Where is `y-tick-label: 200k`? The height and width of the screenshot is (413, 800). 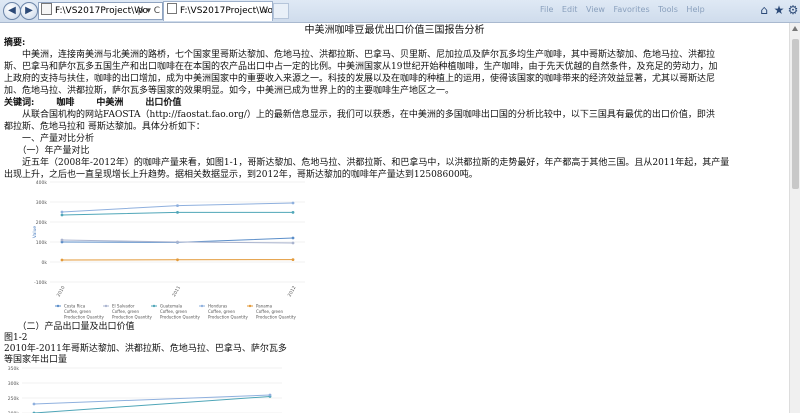
y-tick-label: 200k is located at coordinates (42, 223).